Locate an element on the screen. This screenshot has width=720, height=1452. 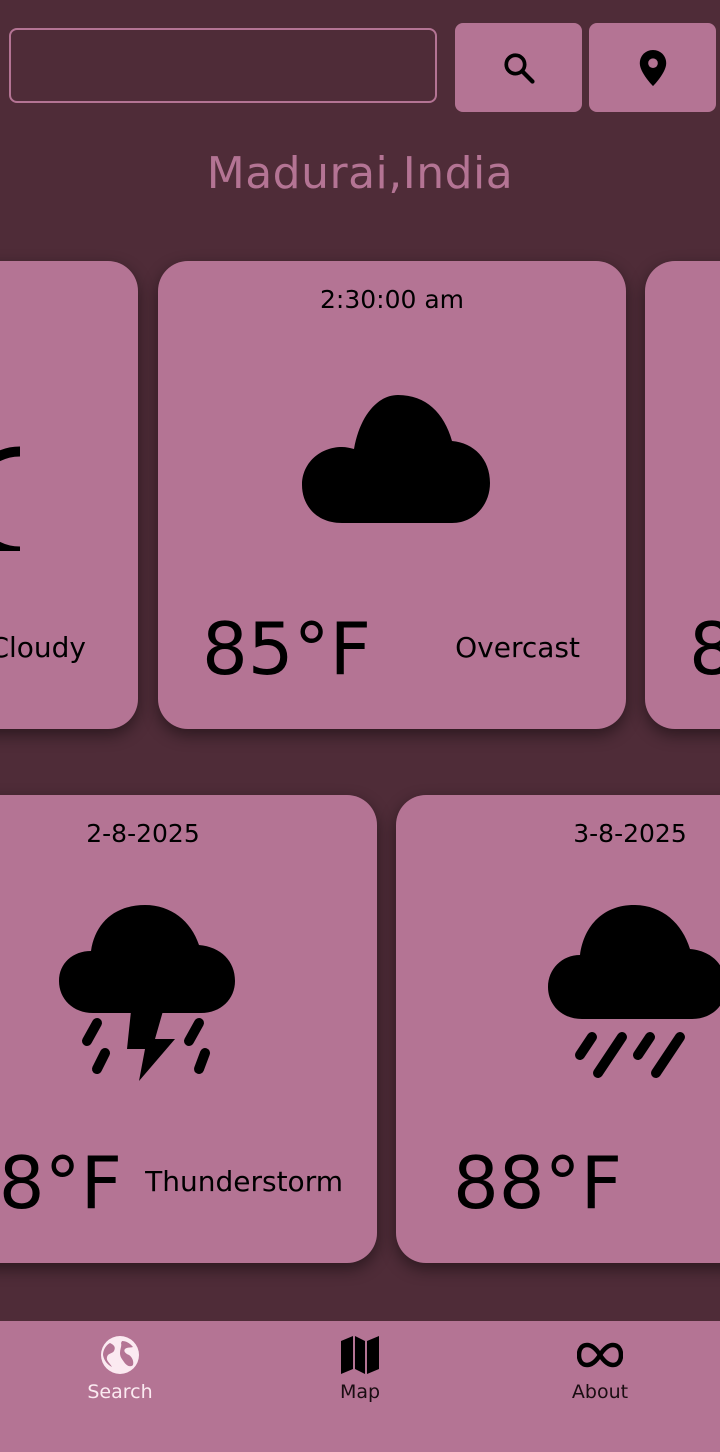
daily-date: 3-8-2025 is located at coordinates (630, 833).